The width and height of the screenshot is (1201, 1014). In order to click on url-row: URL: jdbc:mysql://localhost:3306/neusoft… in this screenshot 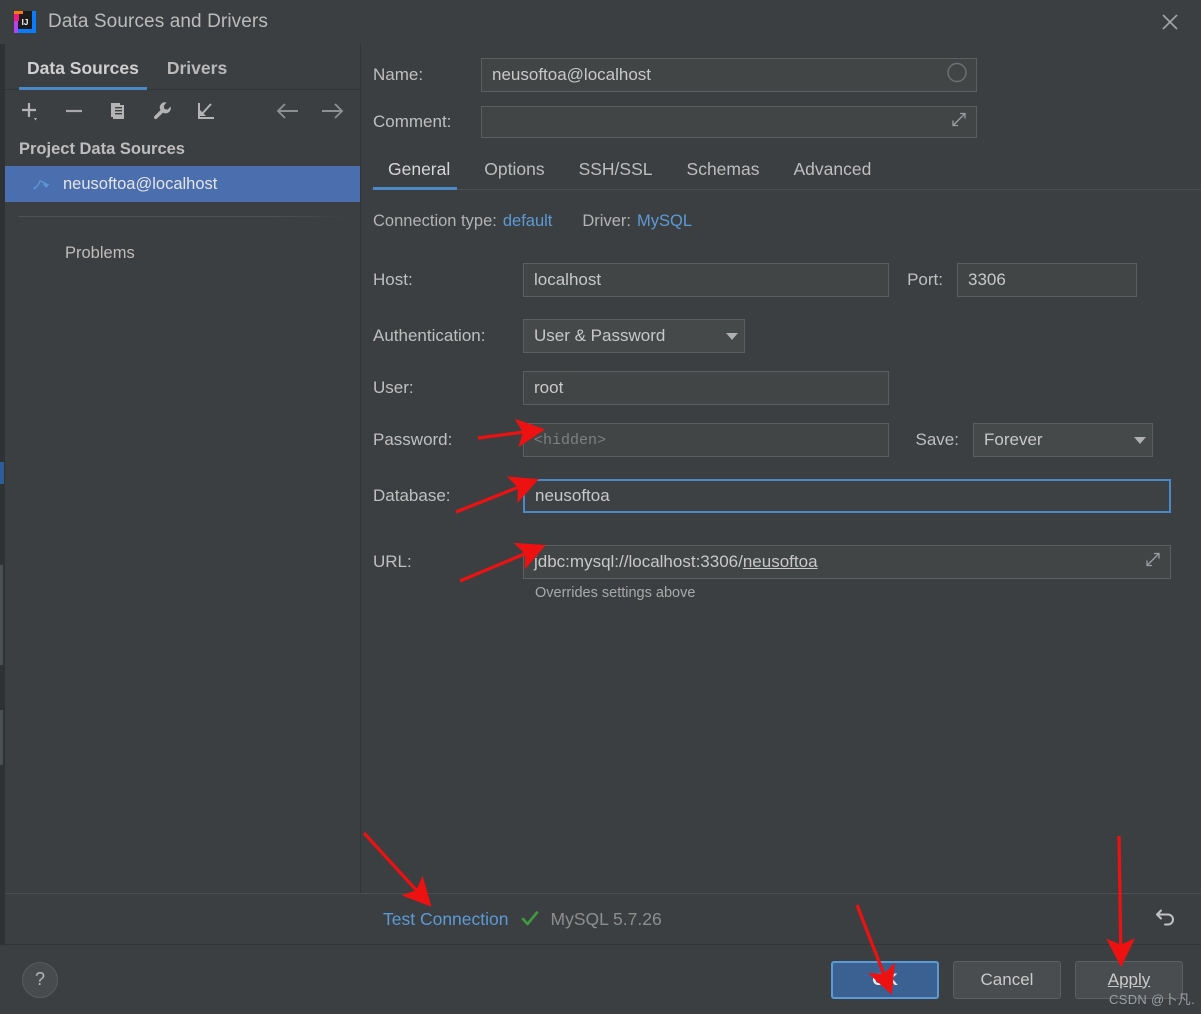, I will do `click(787, 562)`.